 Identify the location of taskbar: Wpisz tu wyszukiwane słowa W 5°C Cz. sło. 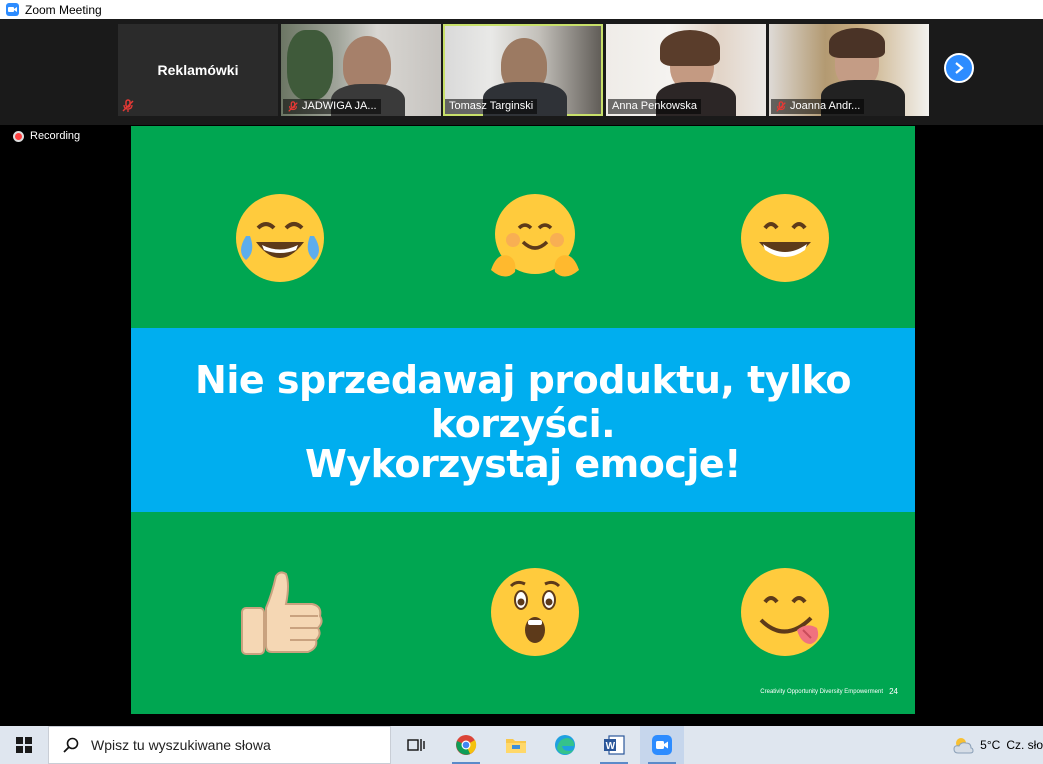
(521, 745).